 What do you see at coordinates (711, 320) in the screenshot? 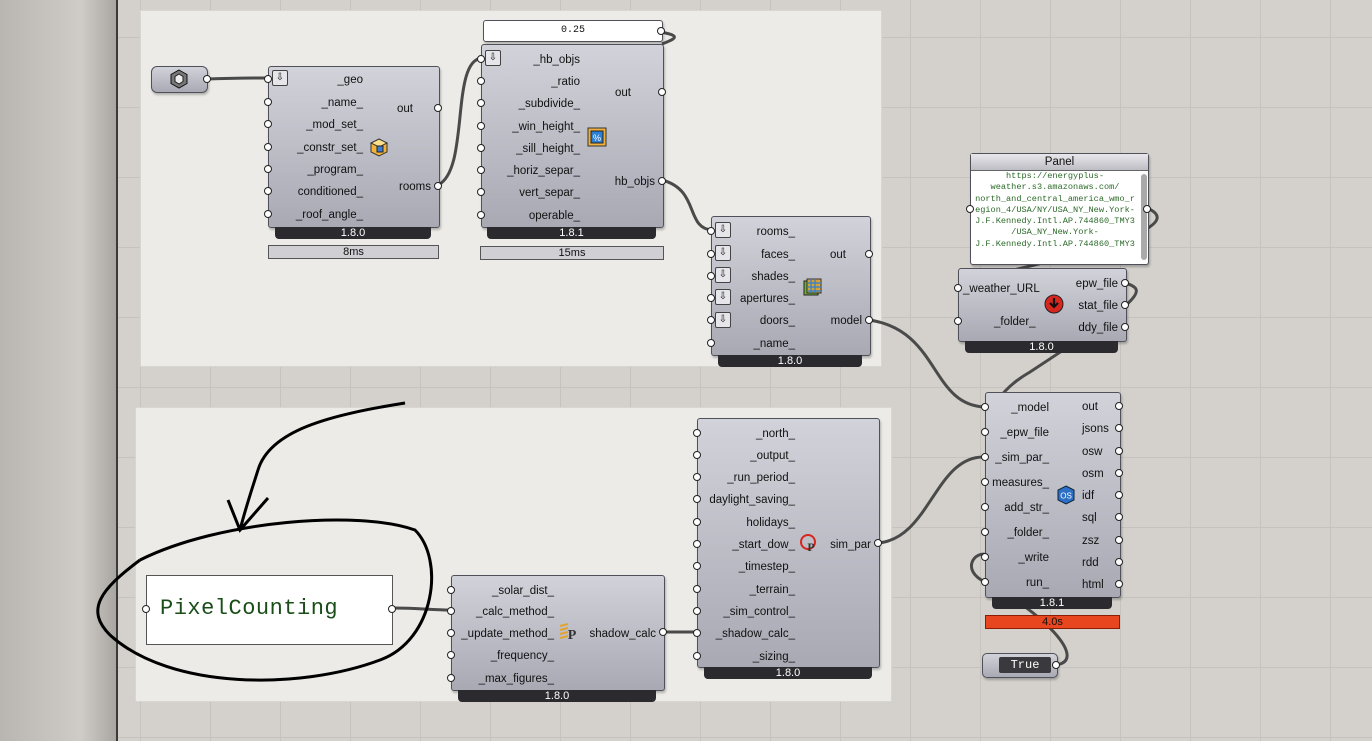
I see `port-model-in-doors` at bounding box center [711, 320].